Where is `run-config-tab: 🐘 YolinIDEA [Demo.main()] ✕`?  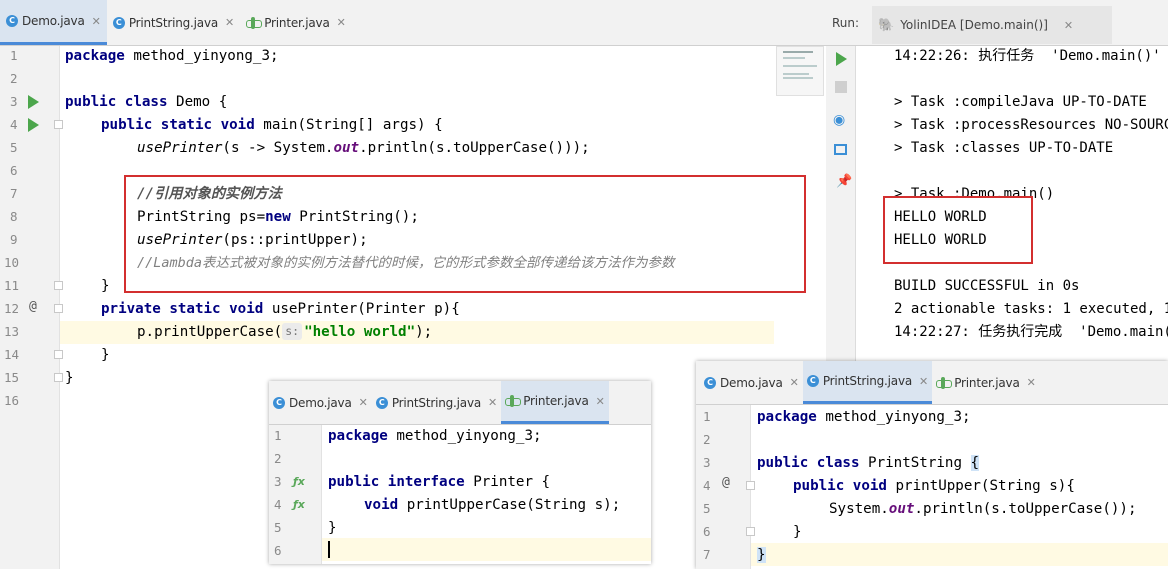 run-config-tab: 🐘 YolinIDEA [Demo.main()] ✕ is located at coordinates (992, 25).